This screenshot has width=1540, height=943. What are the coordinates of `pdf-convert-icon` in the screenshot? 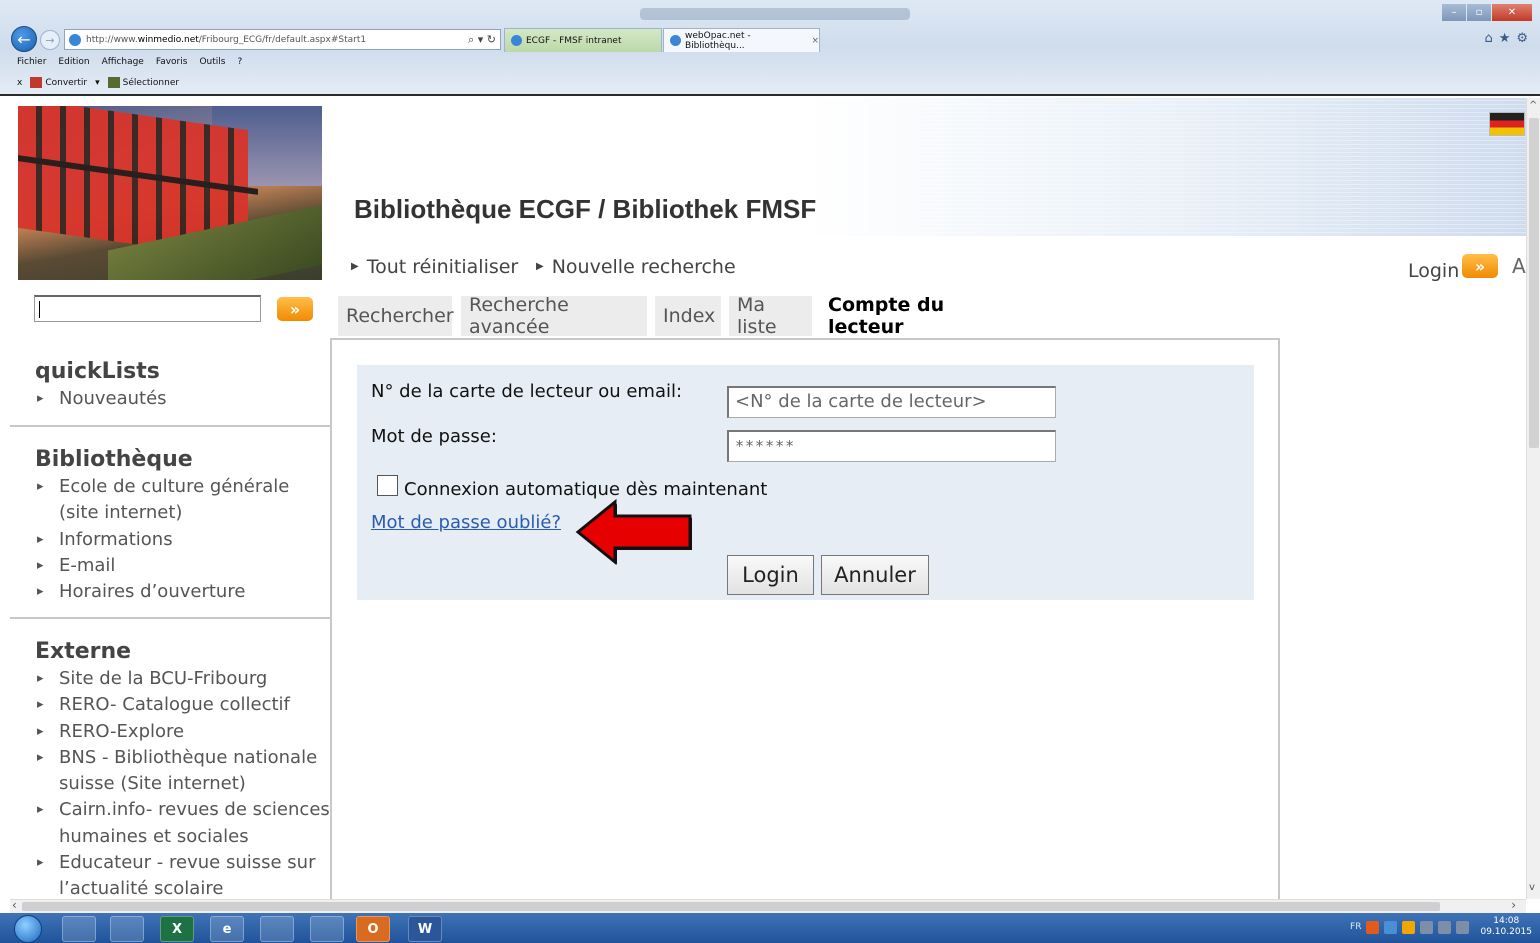 It's located at (36, 82).